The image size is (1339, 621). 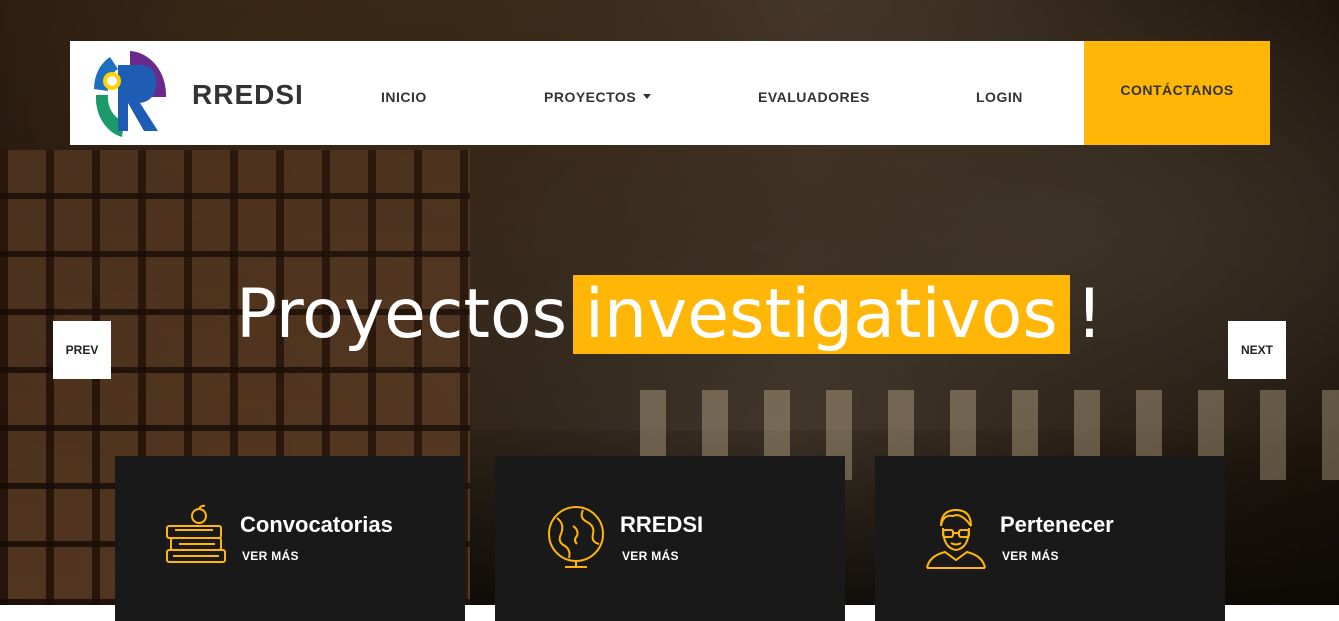 What do you see at coordinates (647, 96) in the screenshot?
I see `chevron-down-icon` at bounding box center [647, 96].